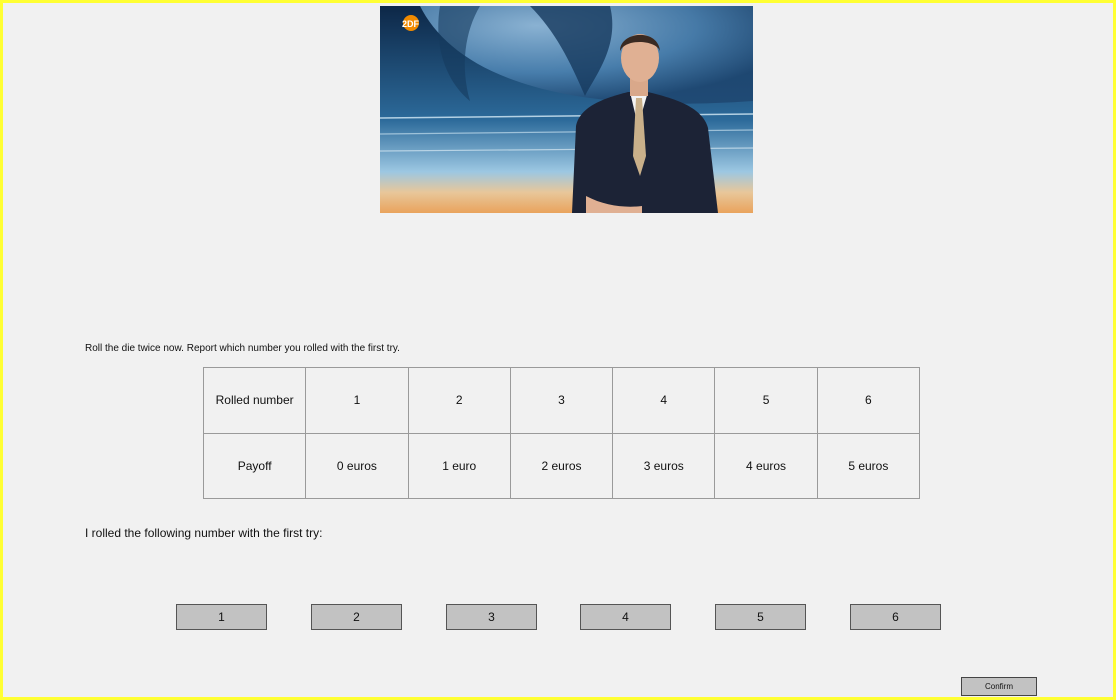  What do you see at coordinates (357, 400) in the screenshot?
I see `table-cell: 1` at bounding box center [357, 400].